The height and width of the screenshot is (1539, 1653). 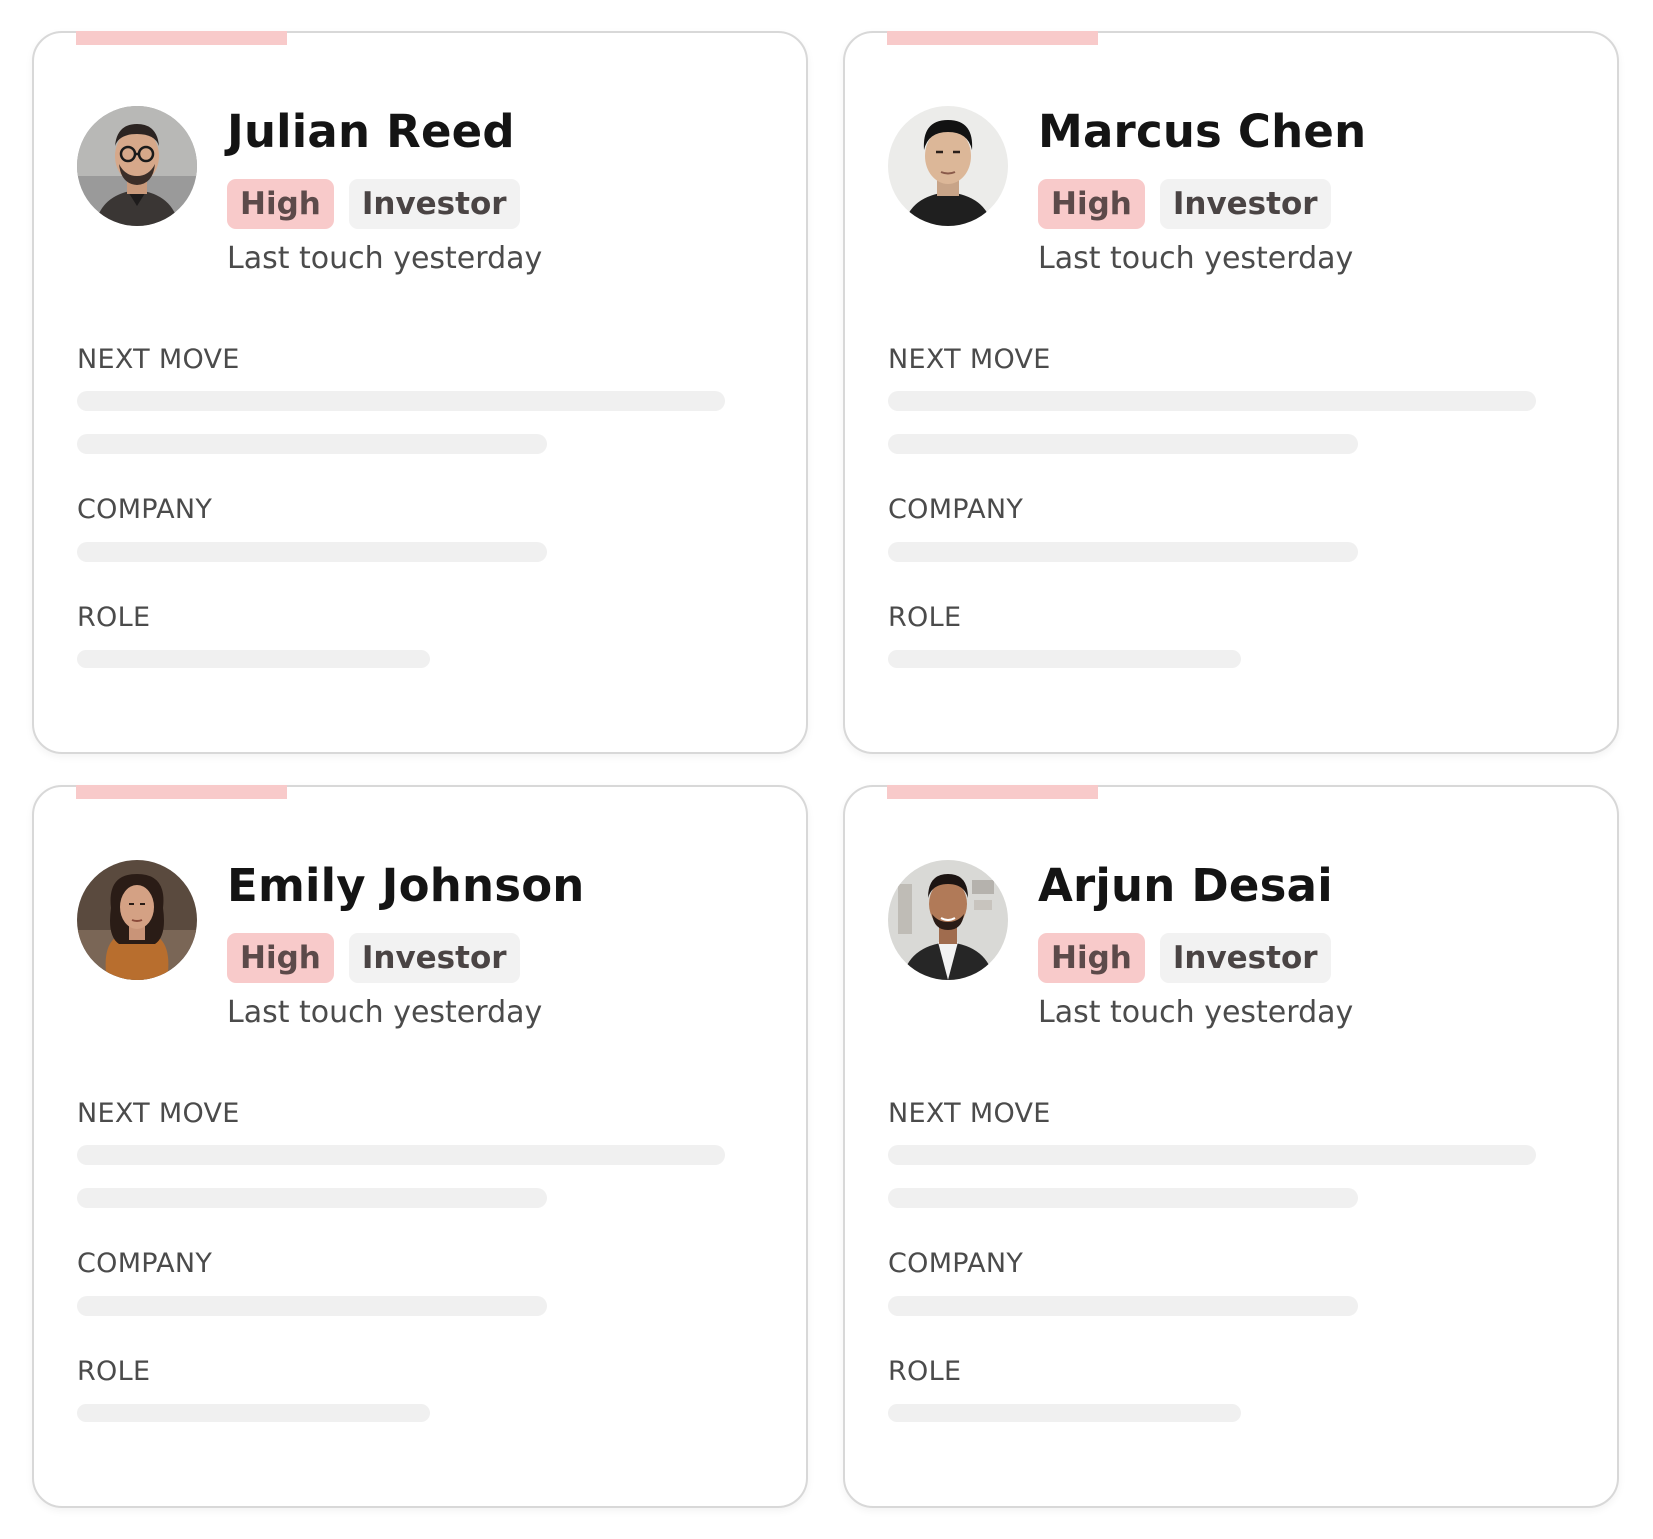 I want to click on contact-name: Arjun Desai, so click(x=1185, y=885).